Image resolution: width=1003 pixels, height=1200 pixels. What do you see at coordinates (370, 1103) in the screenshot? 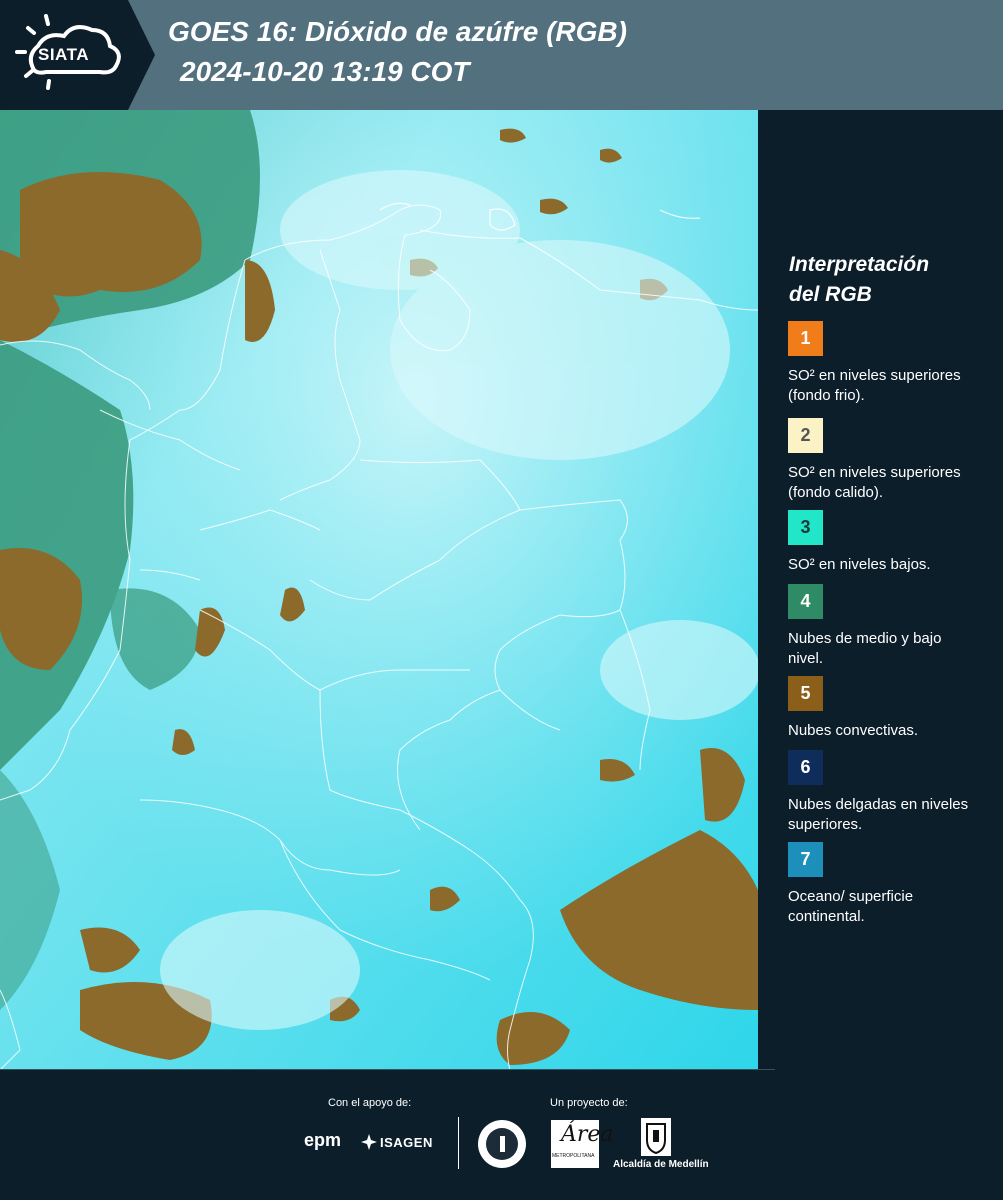
I see `support-label: Con el apoyo de:` at bounding box center [370, 1103].